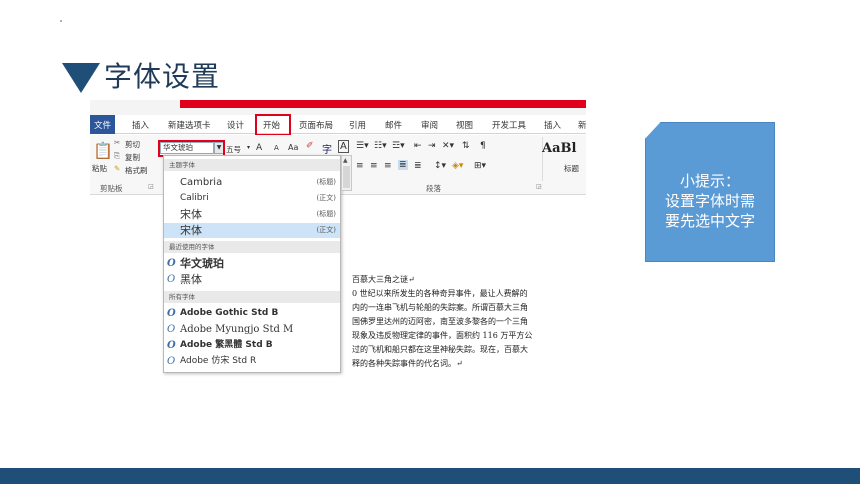 This screenshot has width=860, height=484. What do you see at coordinates (252, 297) in the screenshot?
I see `all-fonts-header: 所有字体` at bounding box center [252, 297].